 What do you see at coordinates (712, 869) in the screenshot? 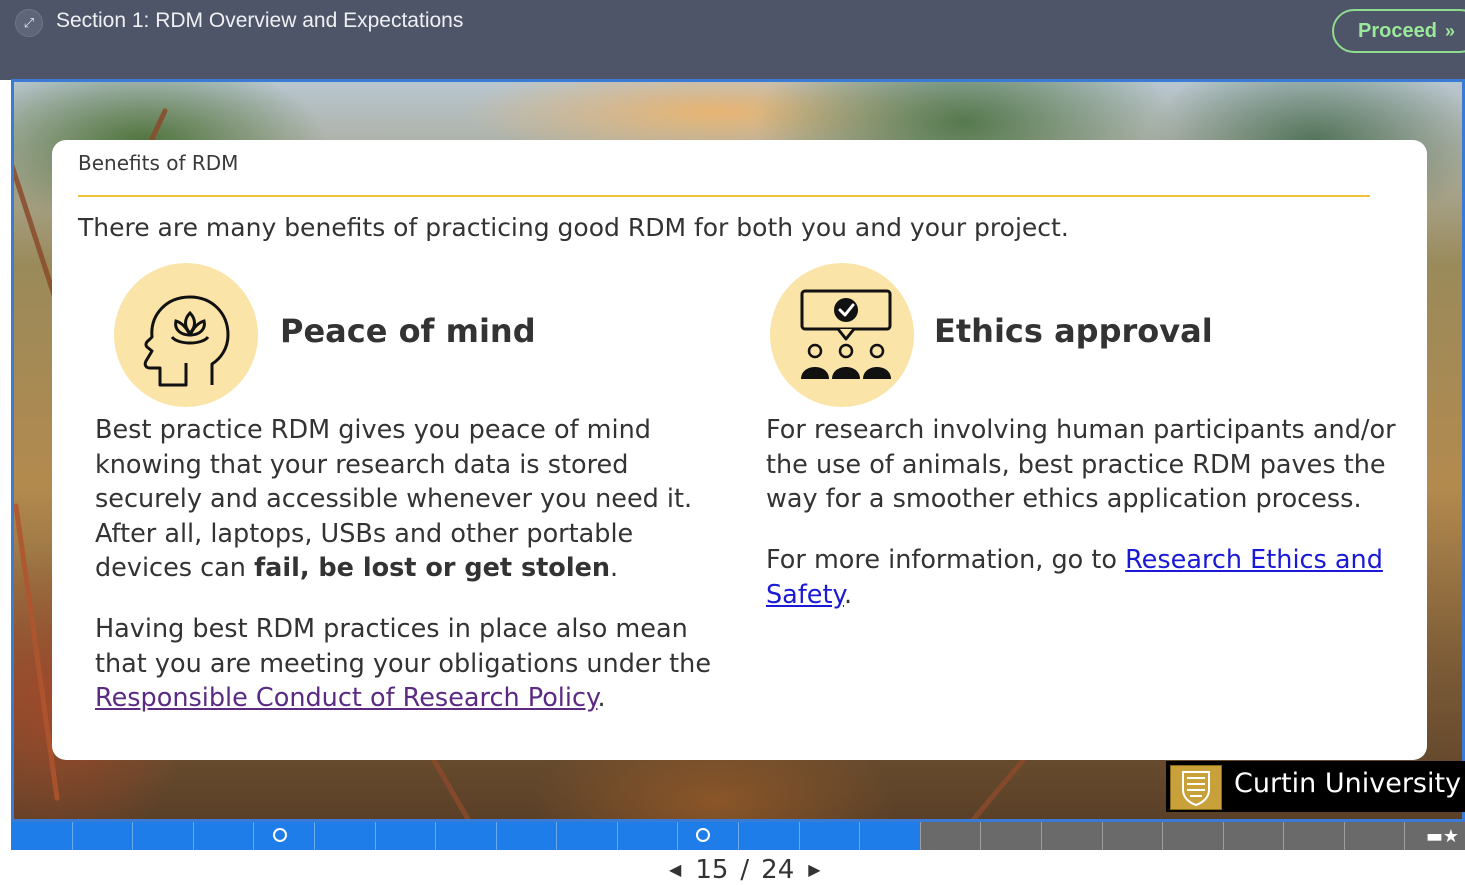
I see `current-page: 15` at bounding box center [712, 869].